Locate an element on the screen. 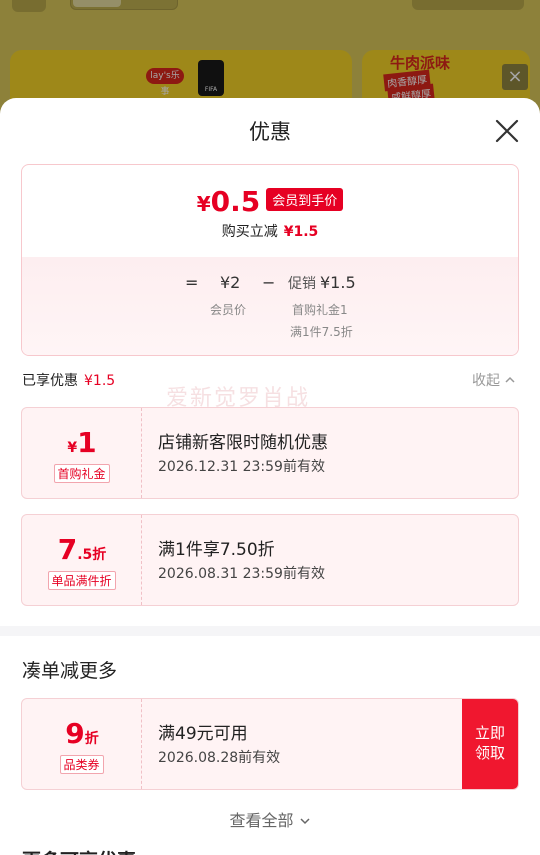  next-section-title: 更多可享优惠 is located at coordinates (79, 850).